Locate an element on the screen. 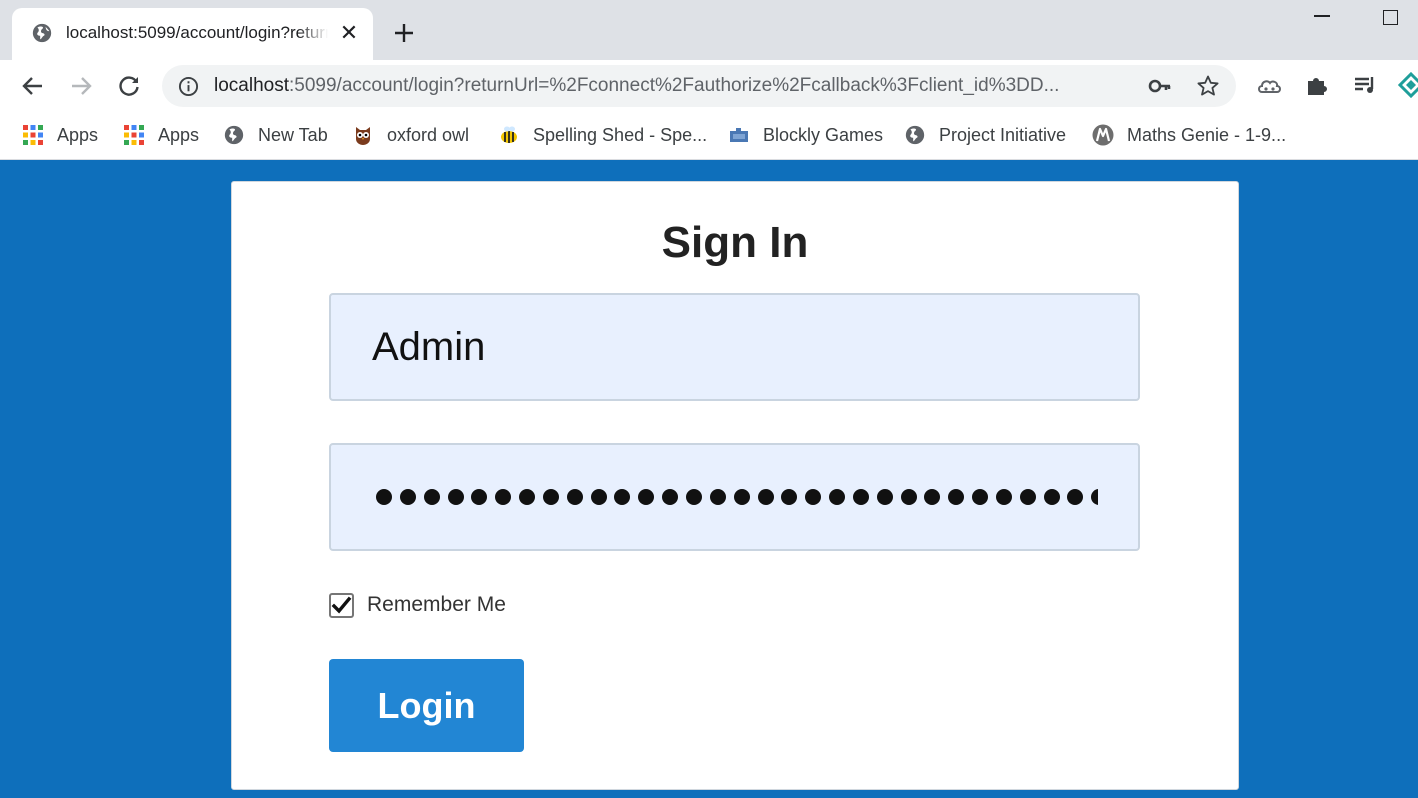 The width and height of the screenshot is (1418, 798). minimize-icon is located at coordinates (1322, 16).